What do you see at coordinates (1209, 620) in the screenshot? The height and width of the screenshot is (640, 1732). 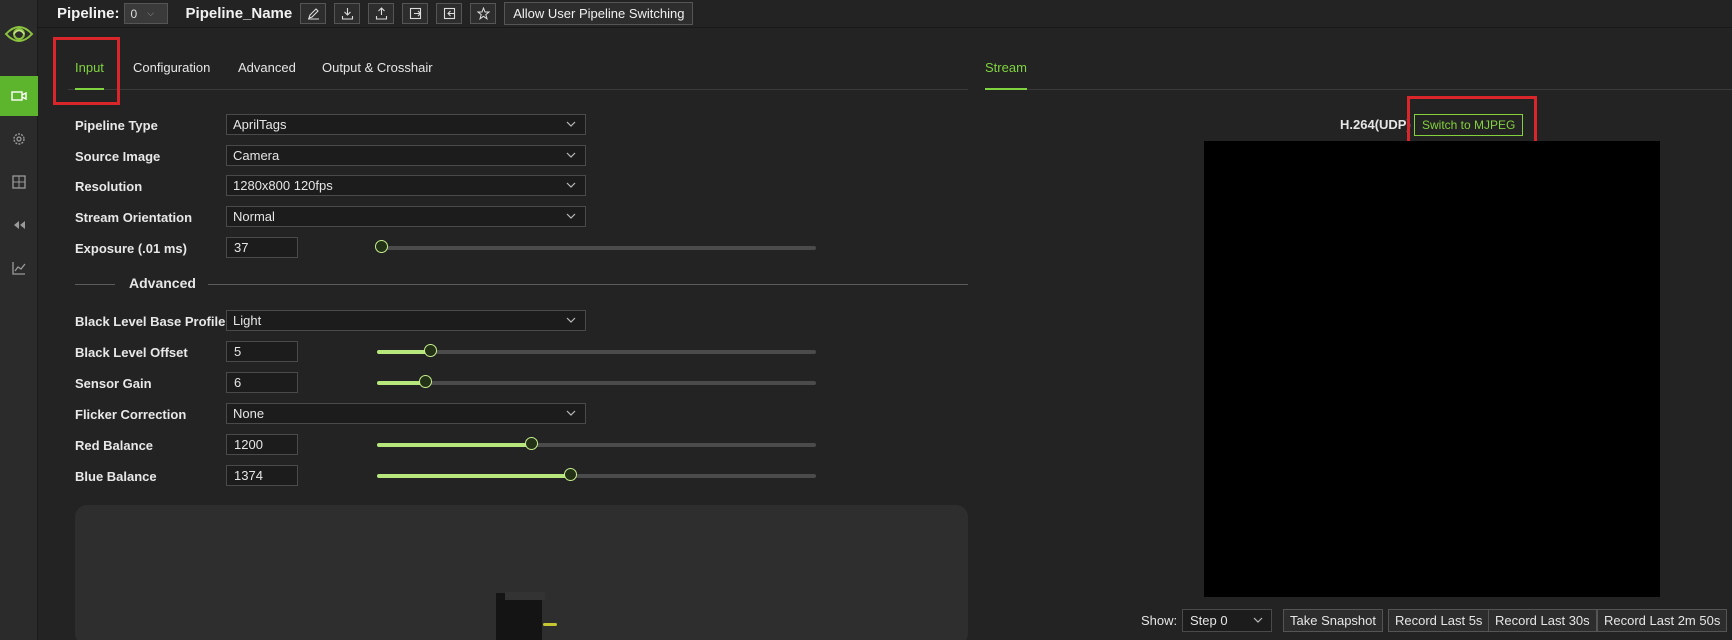 I see `show-step-value: Step 0` at bounding box center [1209, 620].